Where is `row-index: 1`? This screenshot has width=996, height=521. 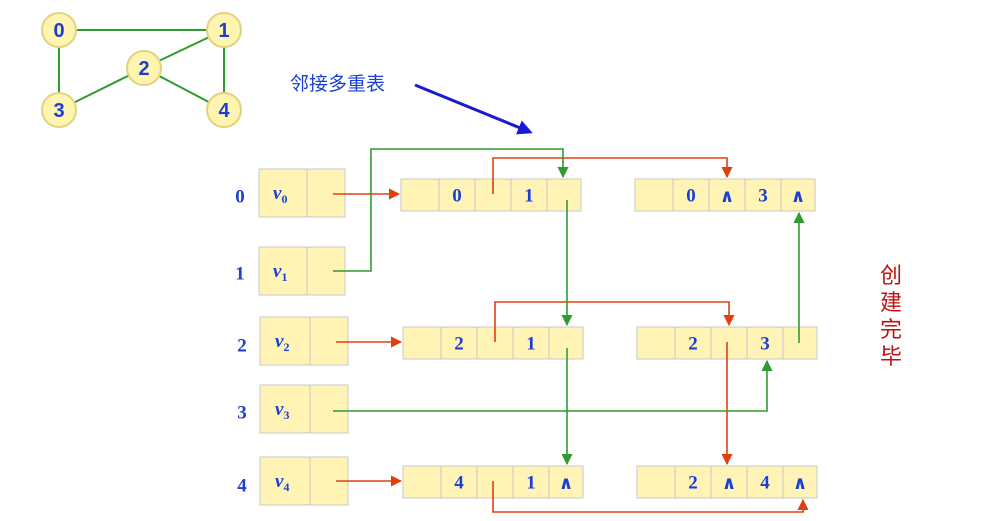 row-index: 1 is located at coordinates (240, 274).